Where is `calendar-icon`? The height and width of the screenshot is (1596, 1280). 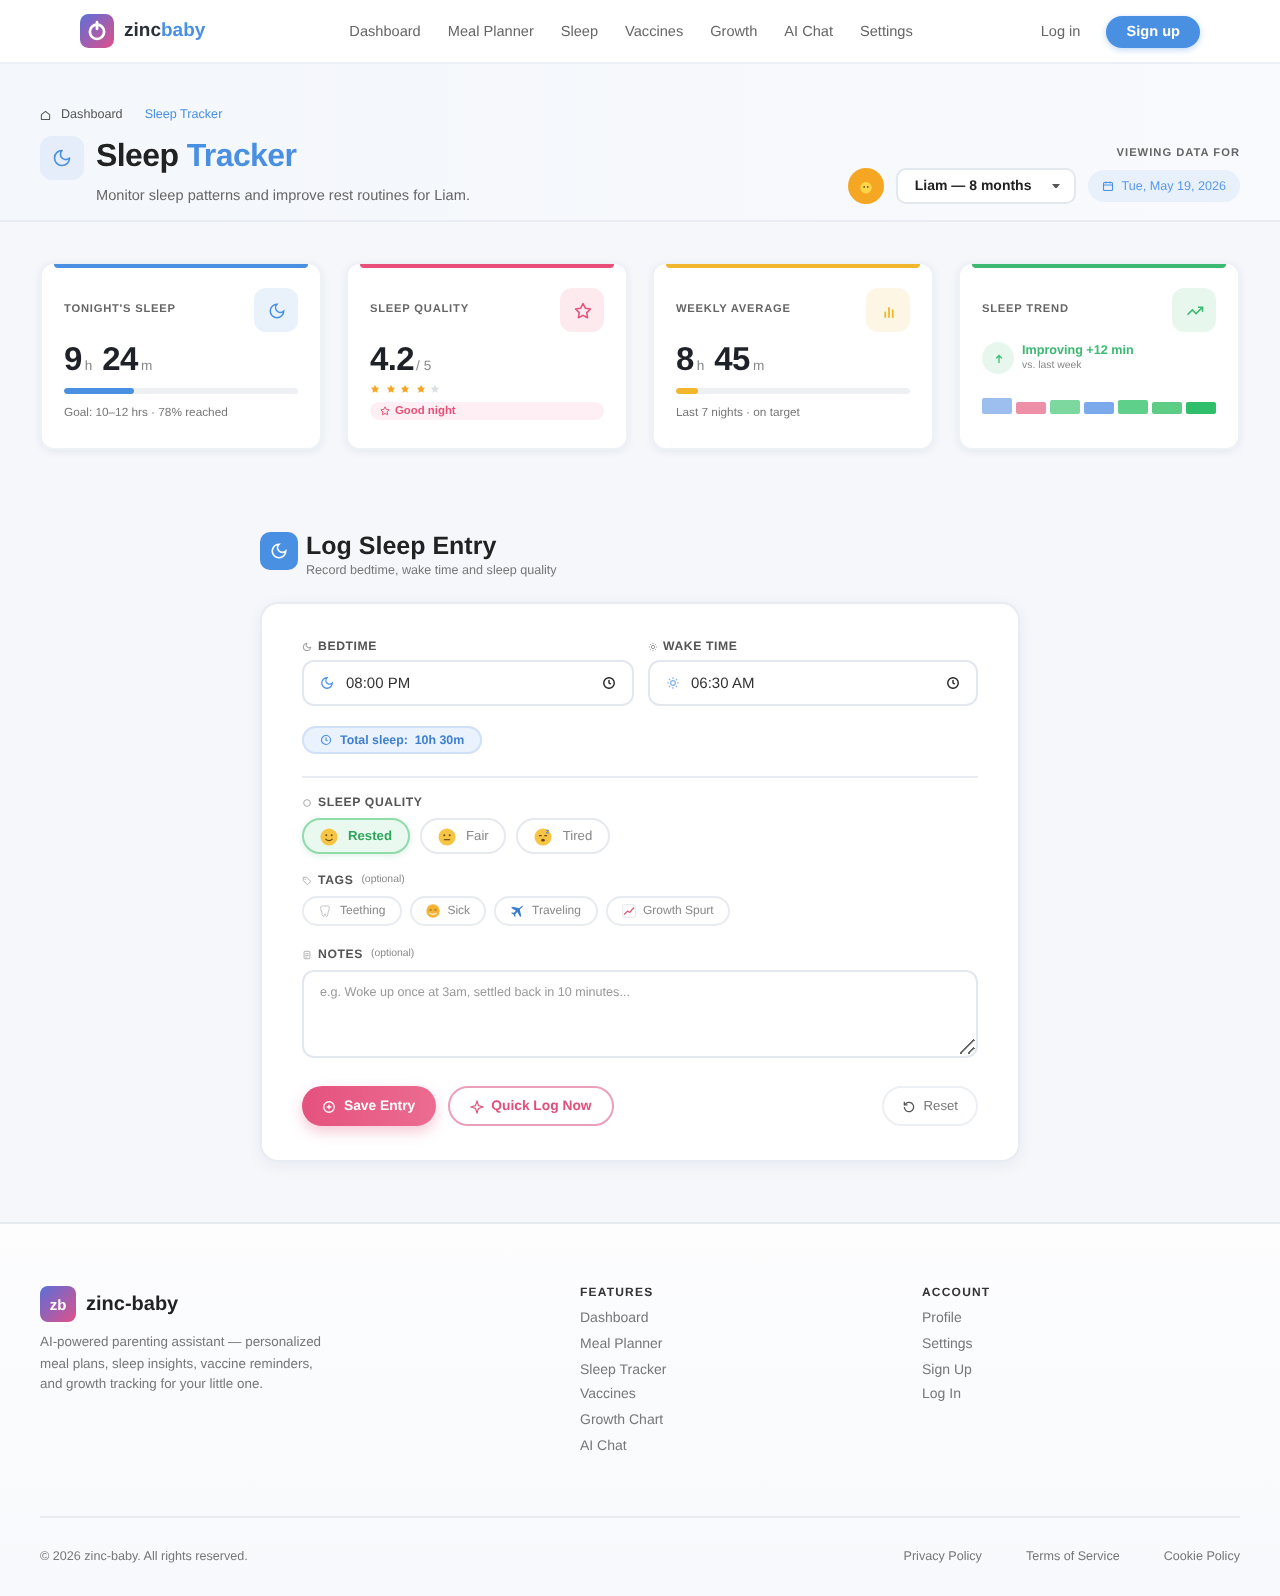
calendar-icon is located at coordinates (1107, 186).